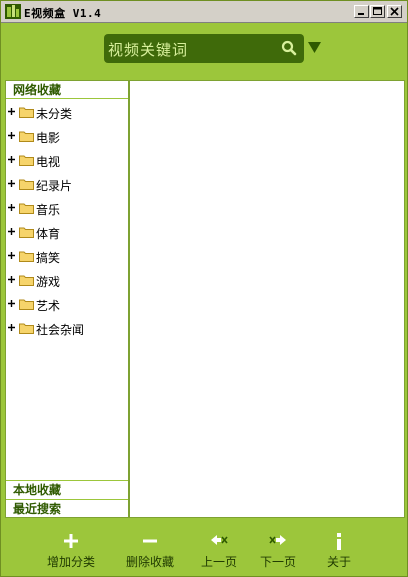 The image size is (408, 577). I want to click on prev-page-button: 上一页, so click(219, 552).